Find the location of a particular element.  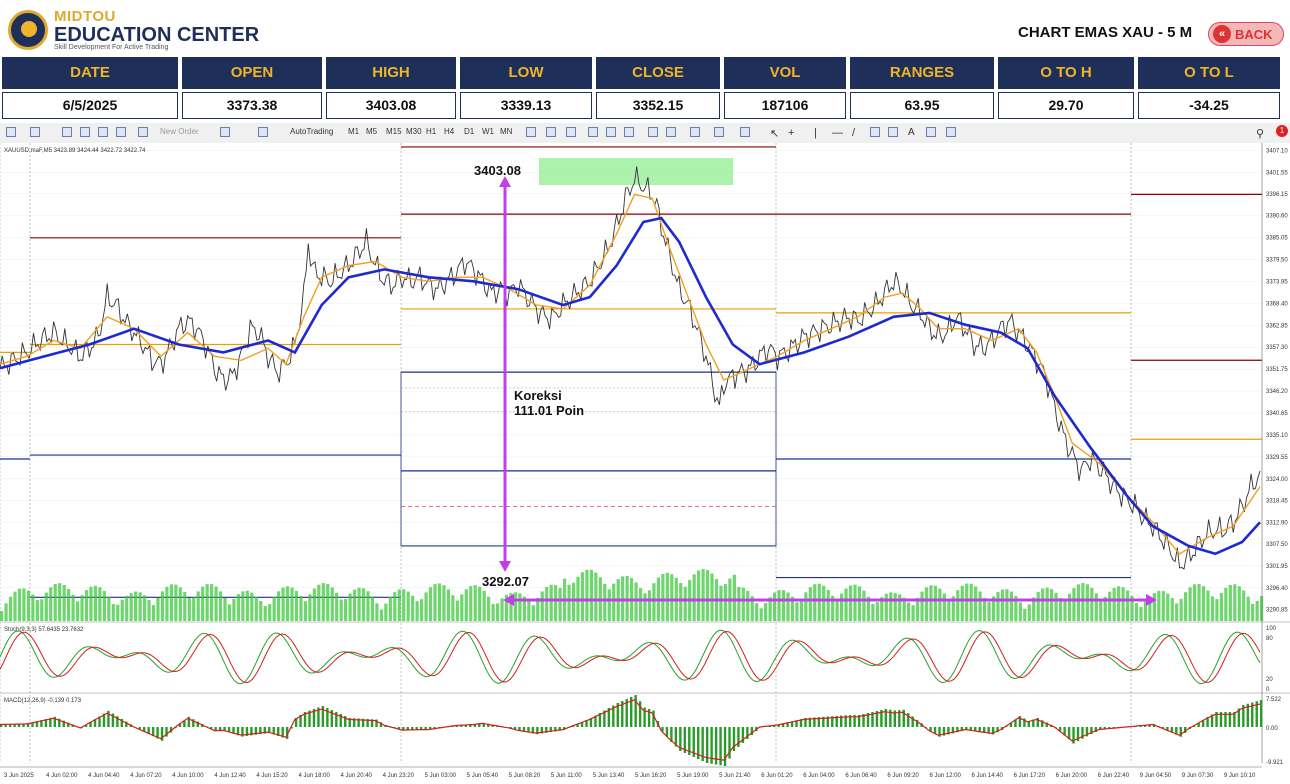

tf-mn: MN is located at coordinates (506, 131).